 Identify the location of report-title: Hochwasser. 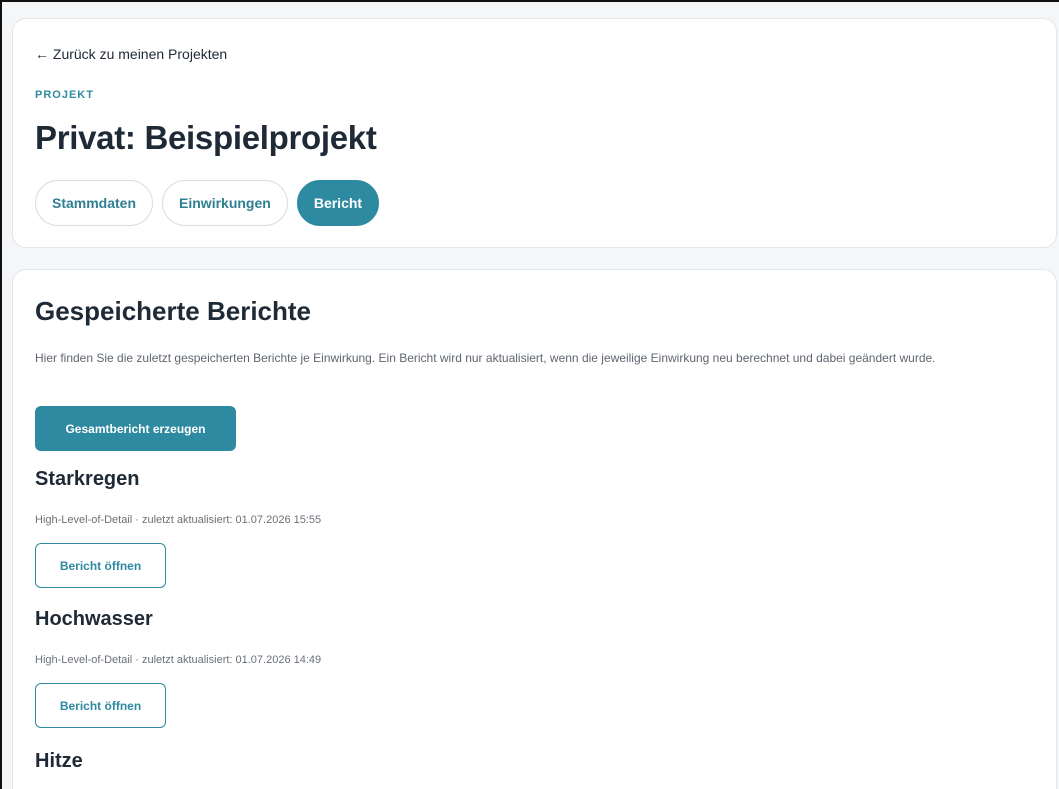
(94, 619).